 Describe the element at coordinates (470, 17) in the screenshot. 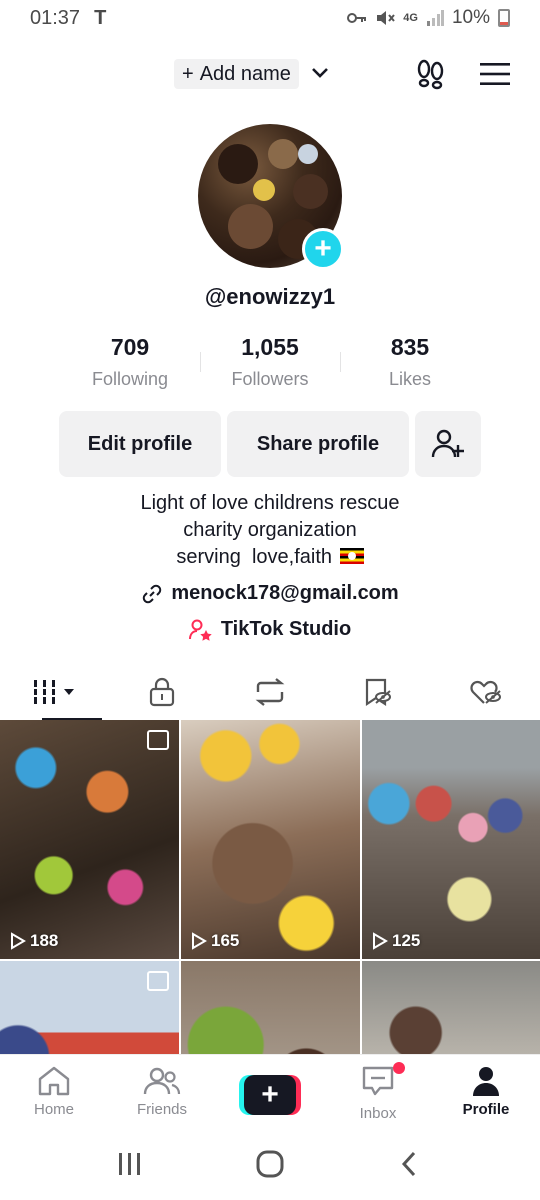

I see `battery-text: 10%` at that location.